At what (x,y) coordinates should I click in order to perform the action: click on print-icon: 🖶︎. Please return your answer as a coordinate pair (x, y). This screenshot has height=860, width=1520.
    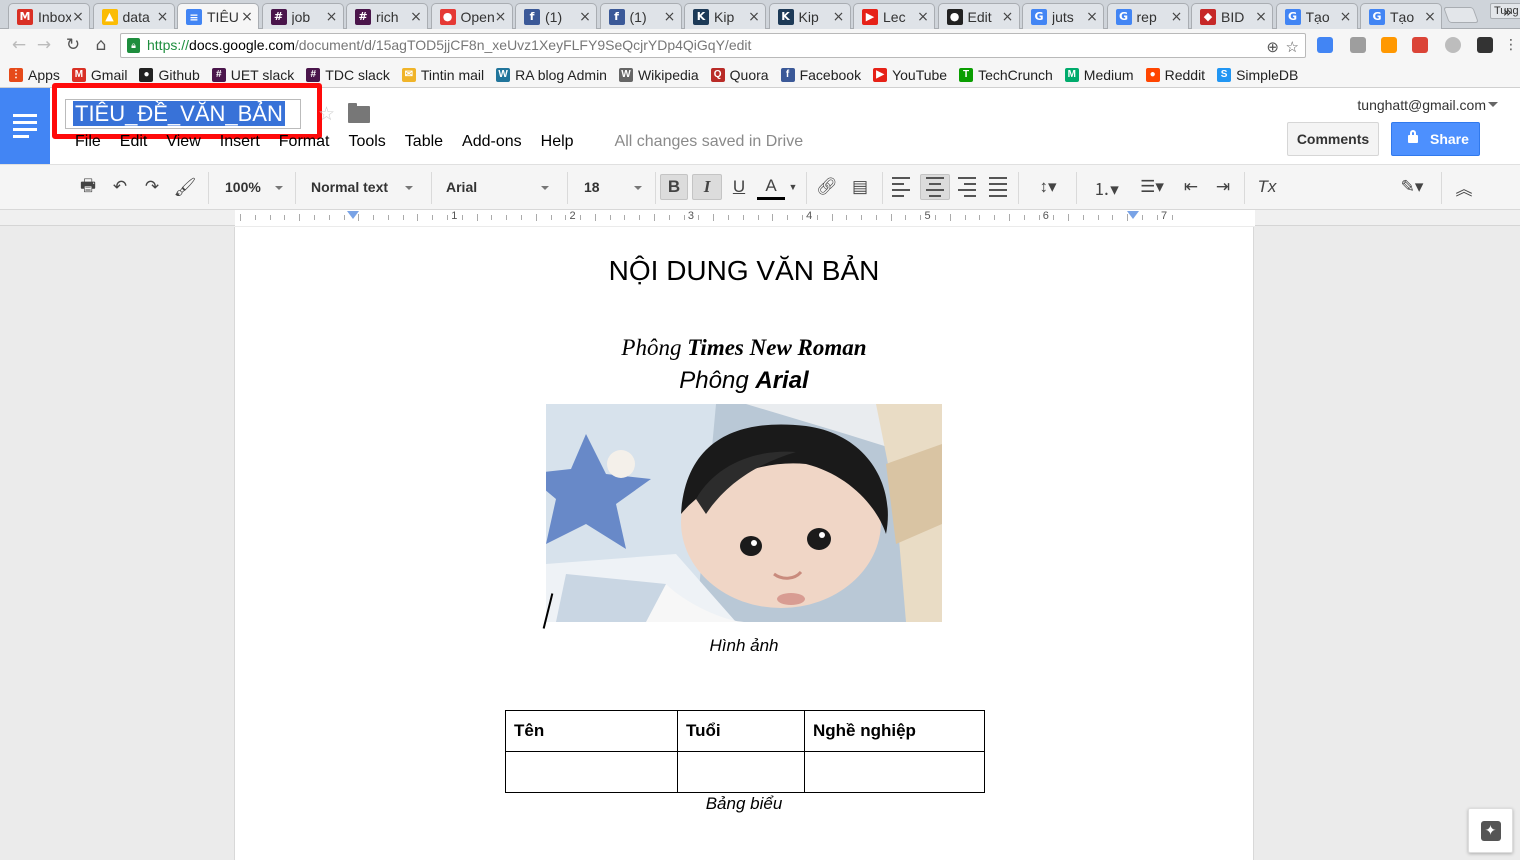
    Looking at the image, I should click on (88, 187).